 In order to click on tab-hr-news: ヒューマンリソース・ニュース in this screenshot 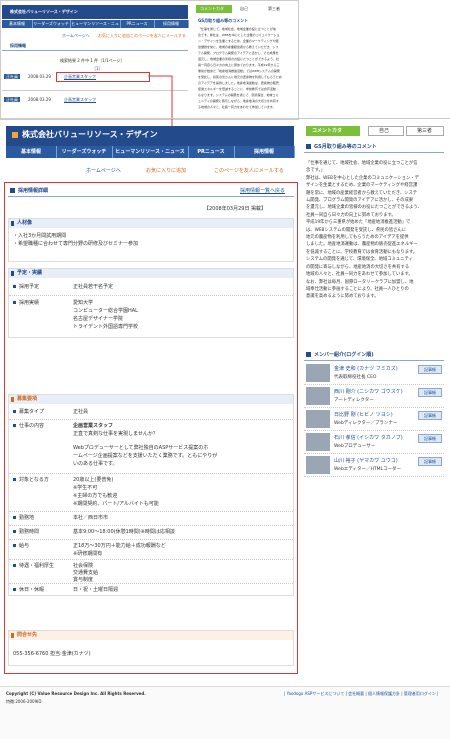, I will do `click(150, 152)`.